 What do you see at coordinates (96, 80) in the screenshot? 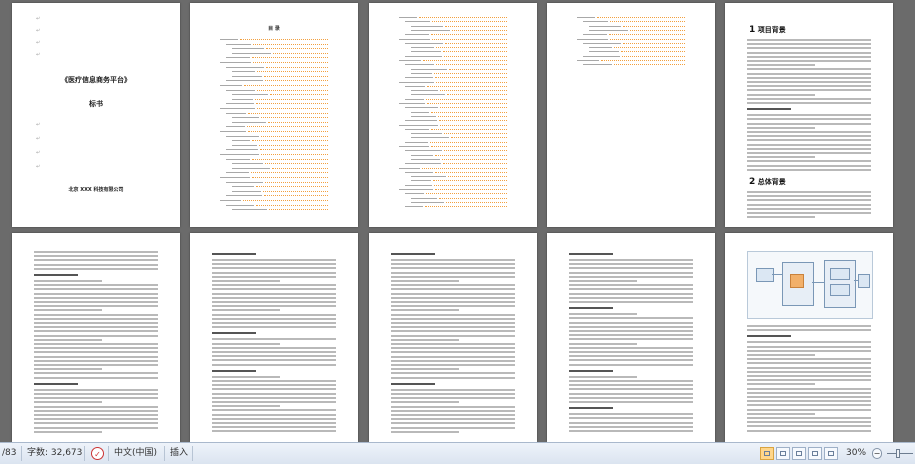
I see `cover-title: 《医疗信息商务平台》` at bounding box center [96, 80].